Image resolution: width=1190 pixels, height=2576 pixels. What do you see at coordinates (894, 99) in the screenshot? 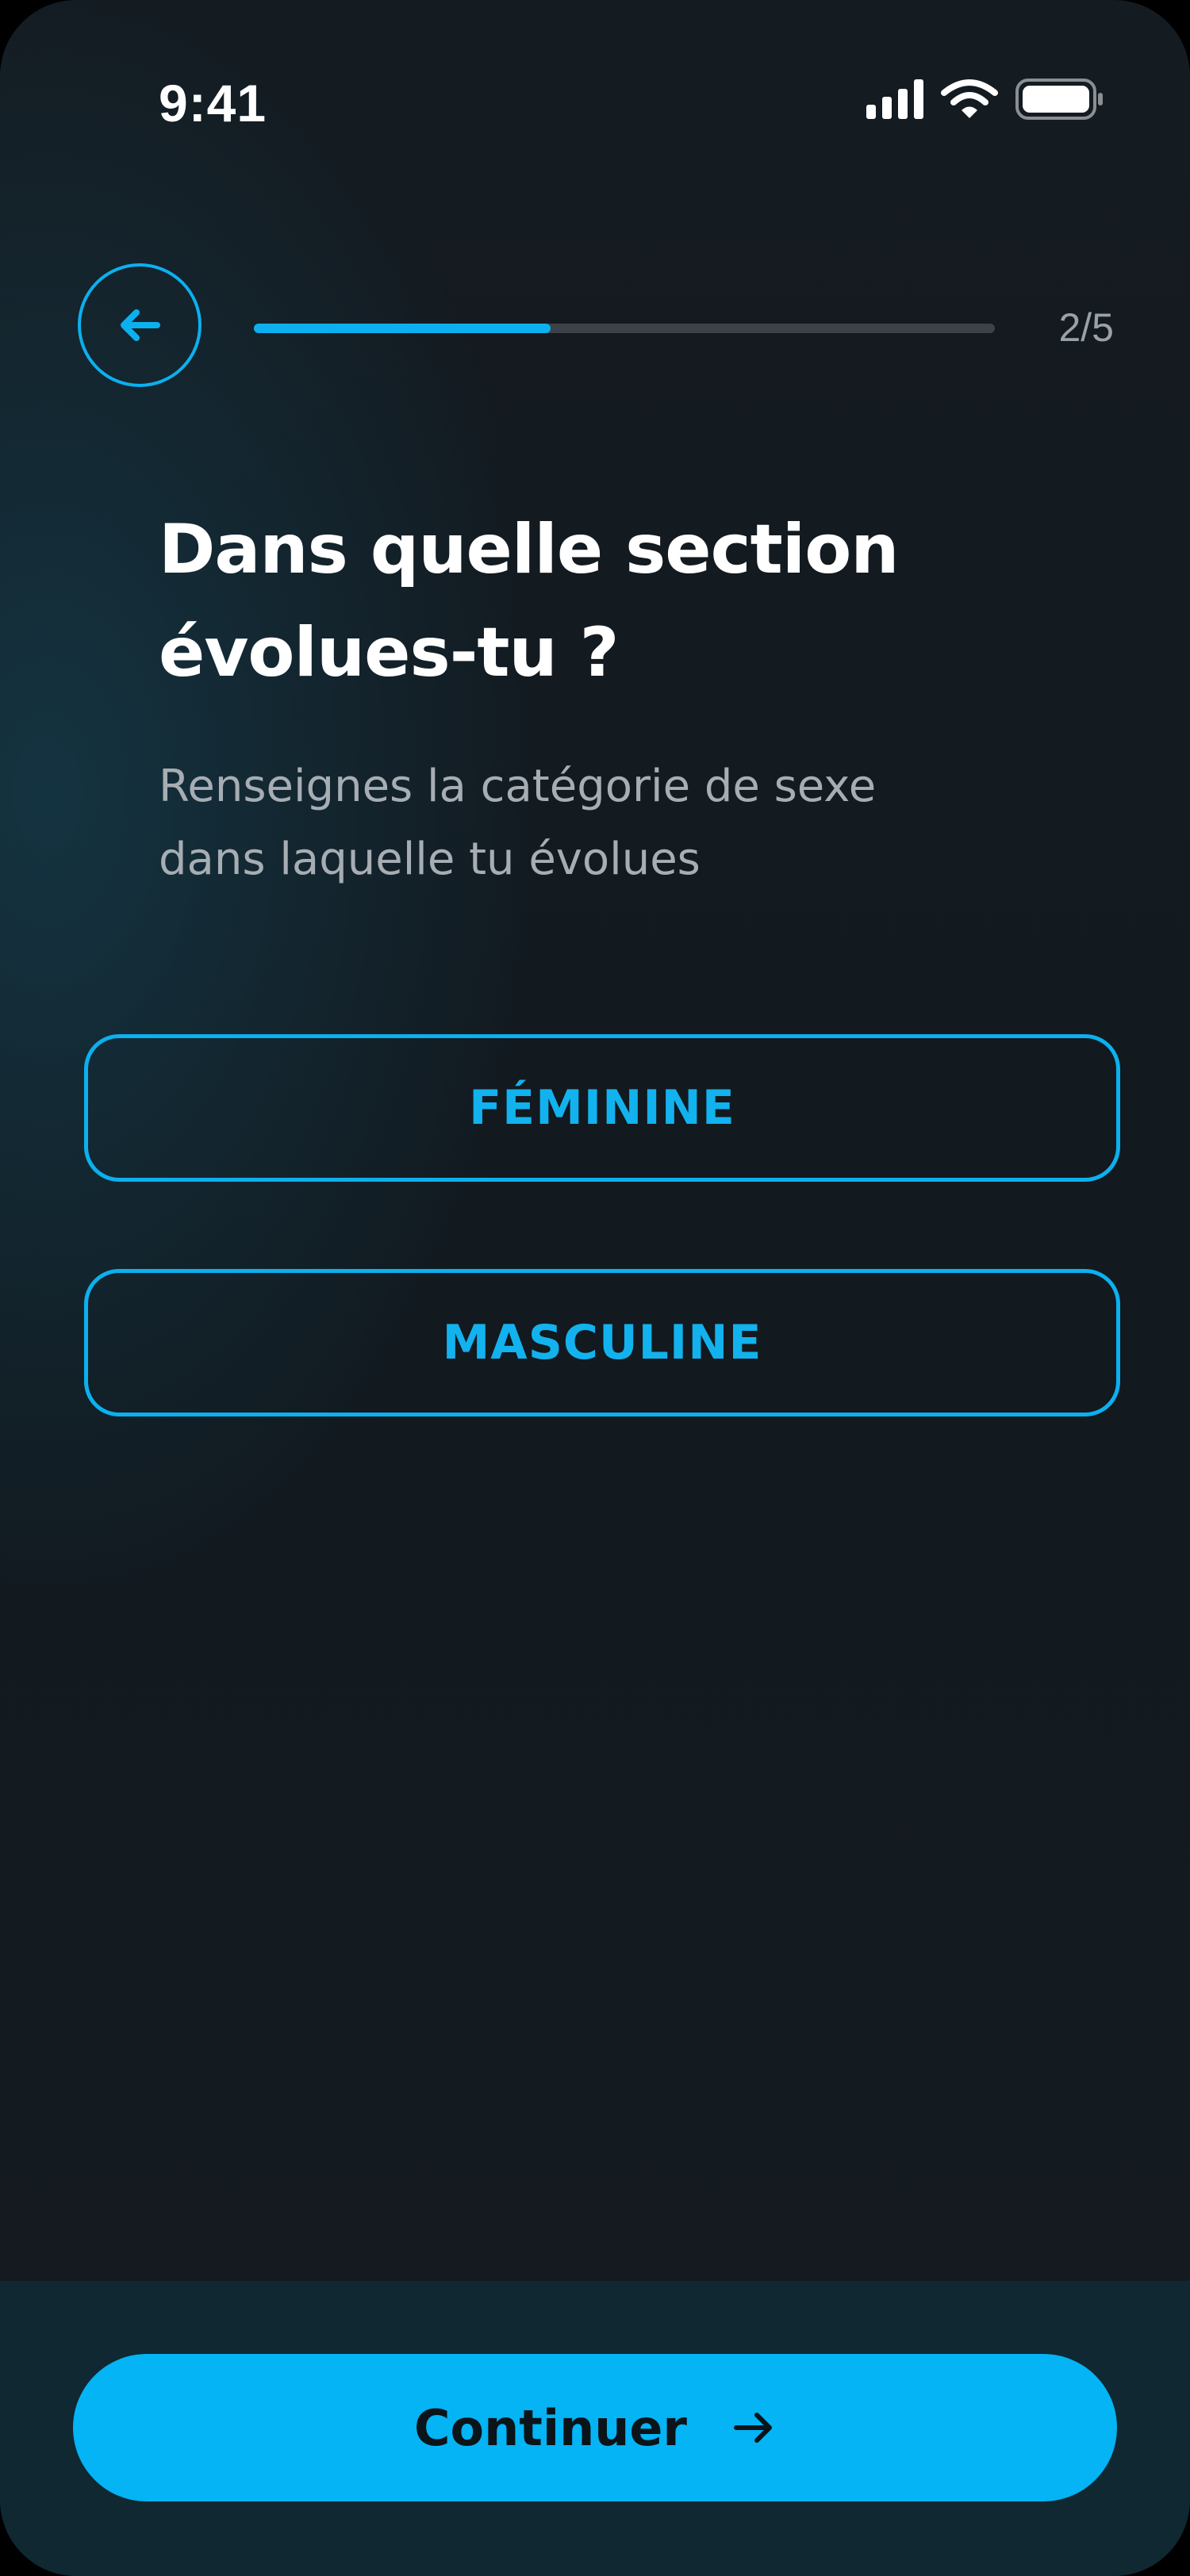
I see `cellular-signal-icon` at bounding box center [894, 99].